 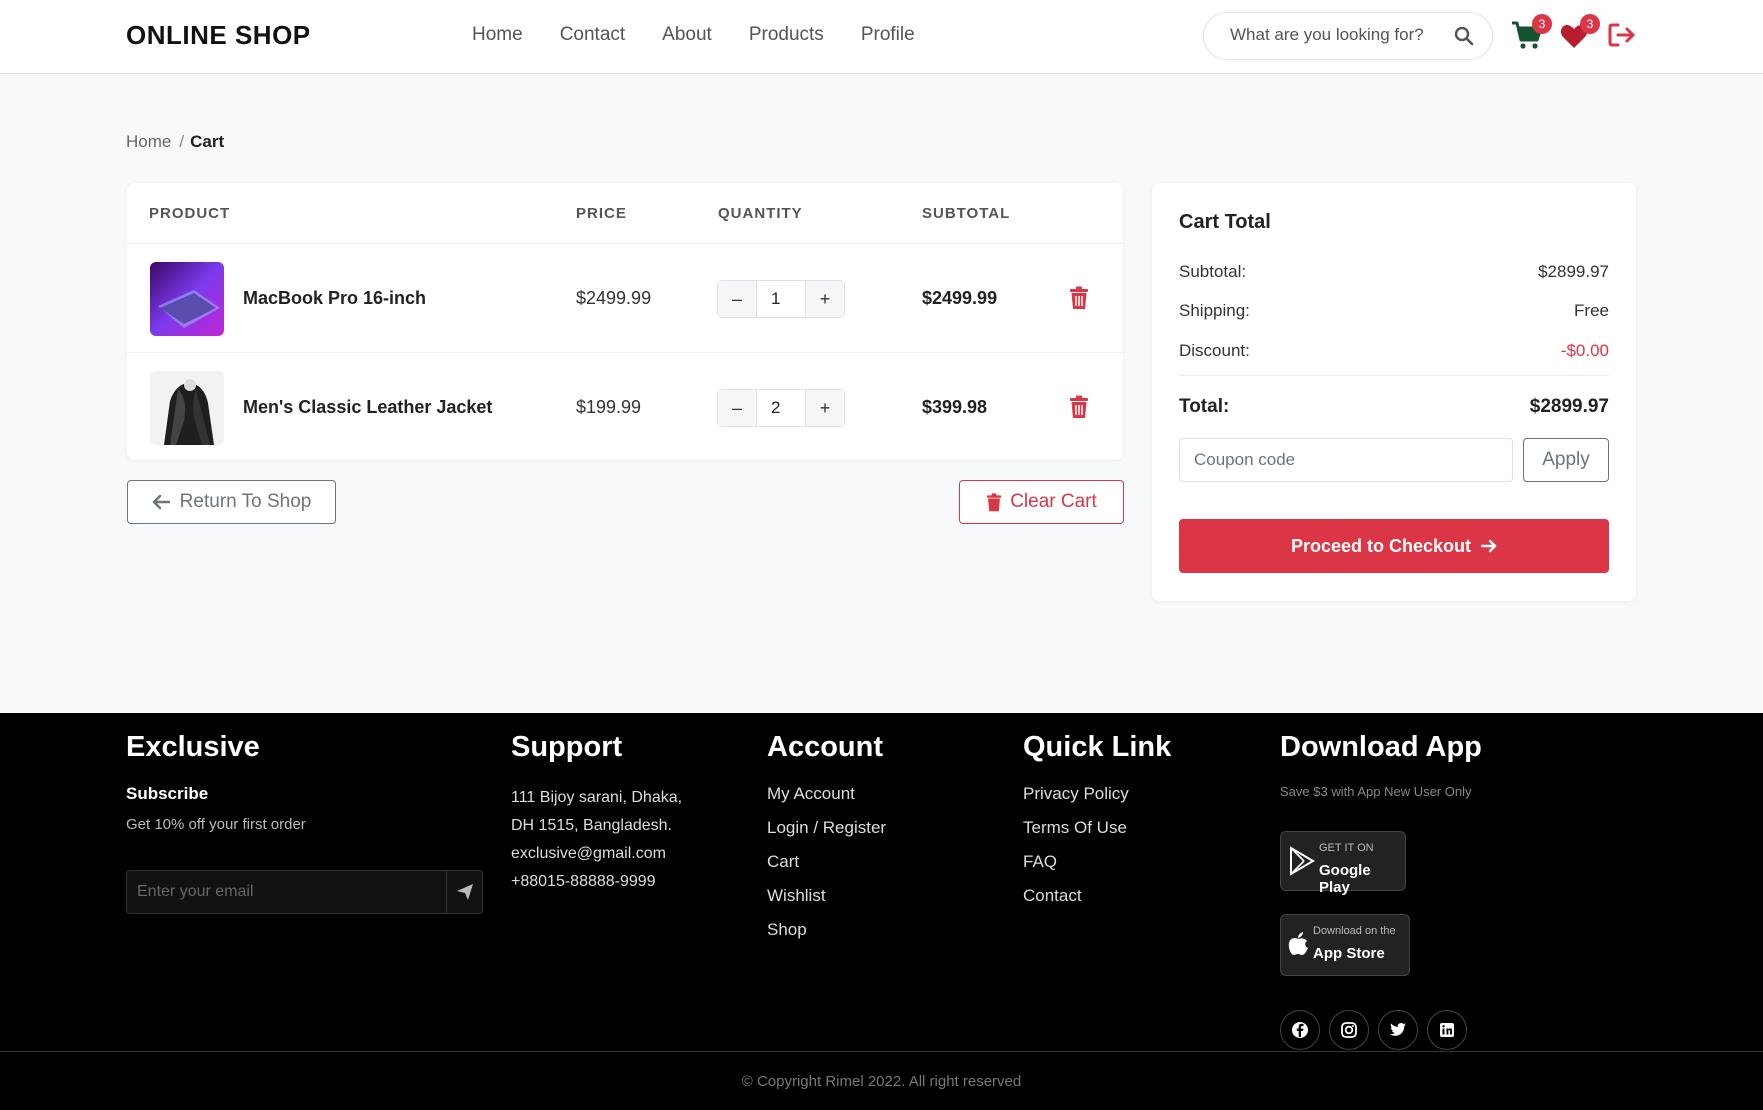 I want to click on coupon-input, so click(x=1346, y=460).